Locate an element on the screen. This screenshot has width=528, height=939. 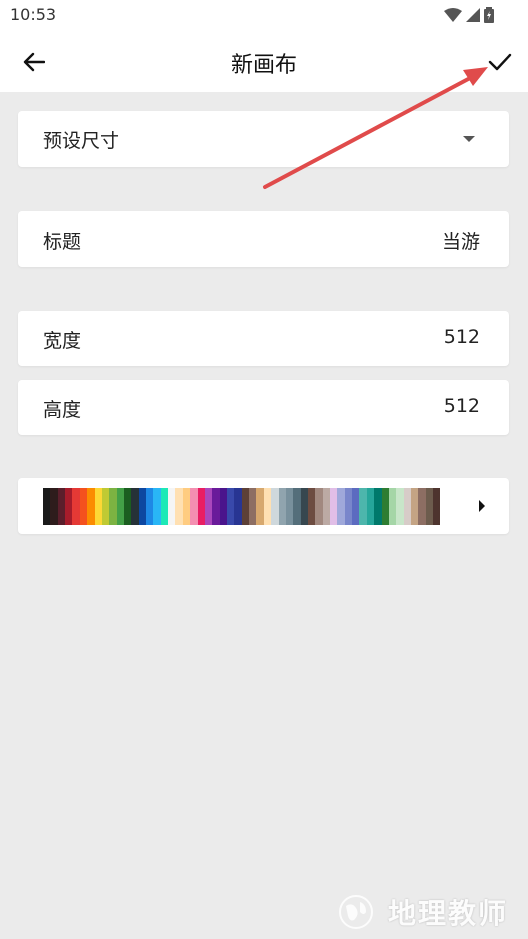
width-value: 512 is located at coordinates (462, 337).